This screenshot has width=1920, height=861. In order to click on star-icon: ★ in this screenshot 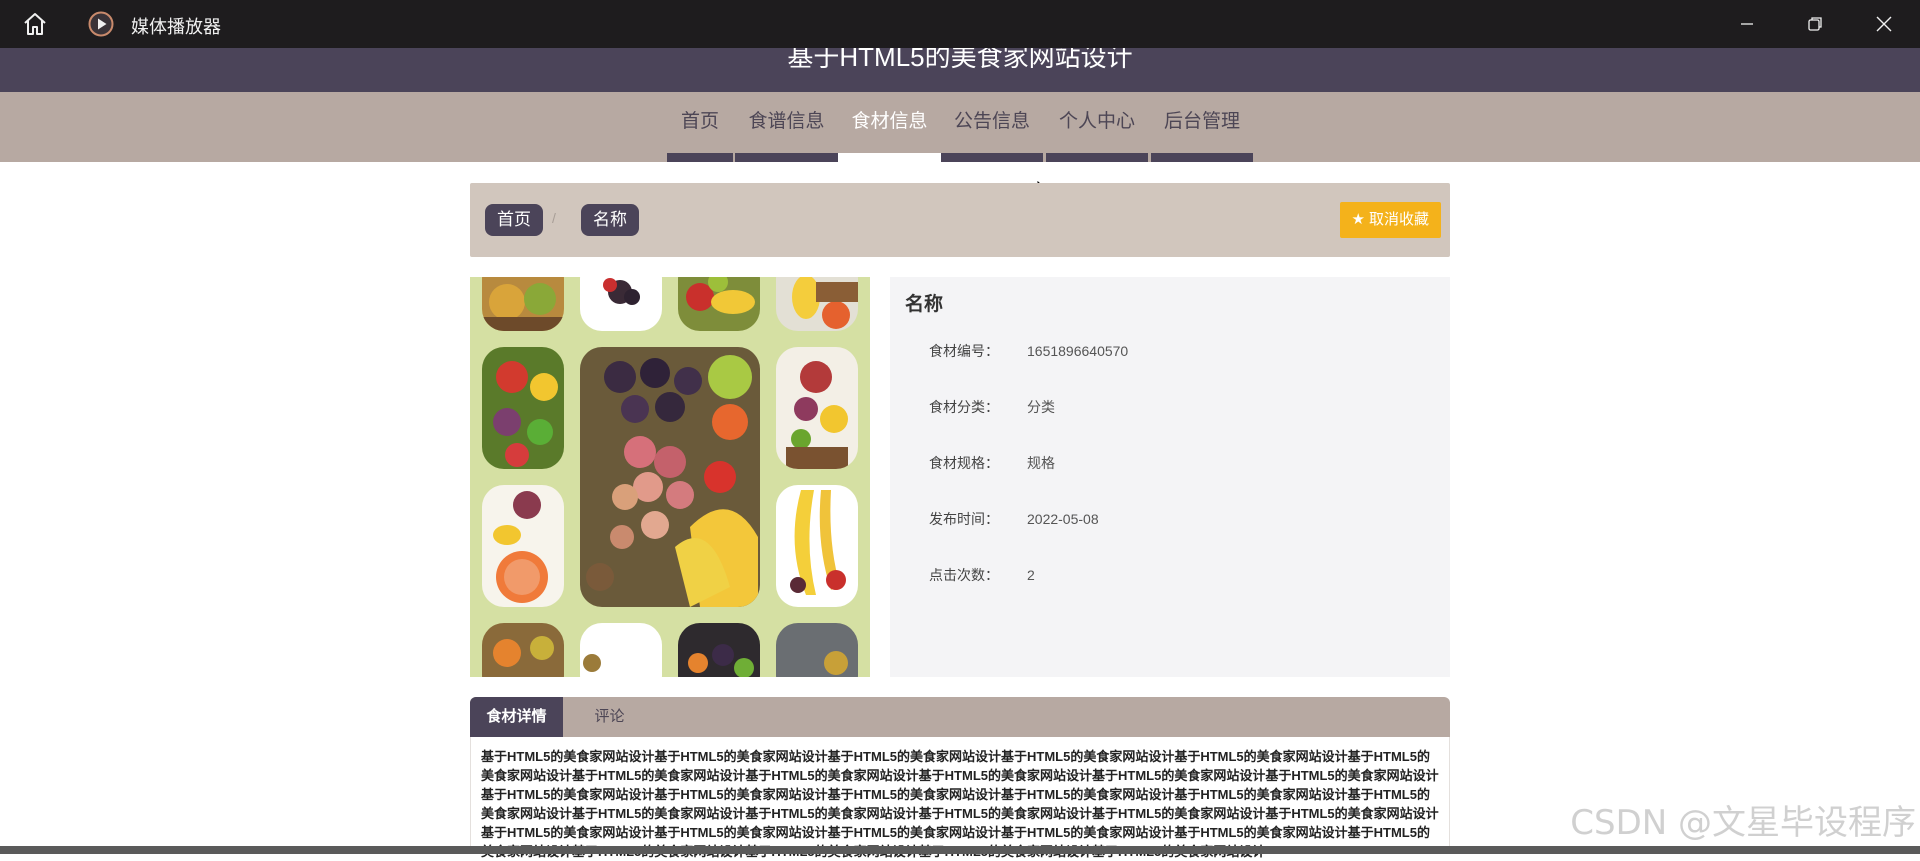, I will do `click(1358, 219)`.